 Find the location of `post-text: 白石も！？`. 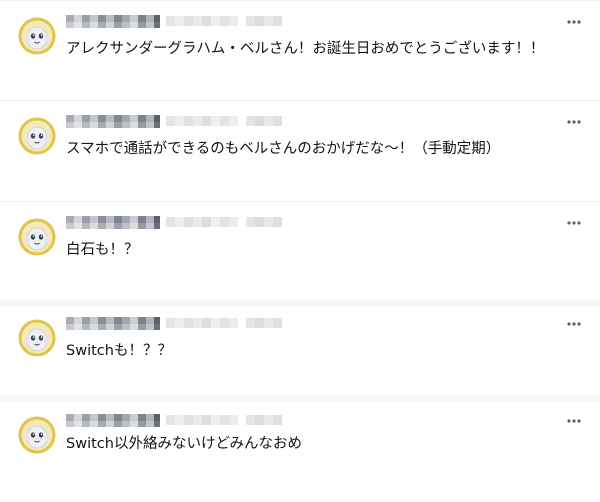

post-text: 白石も！？ is located at coordinates (102, 250).